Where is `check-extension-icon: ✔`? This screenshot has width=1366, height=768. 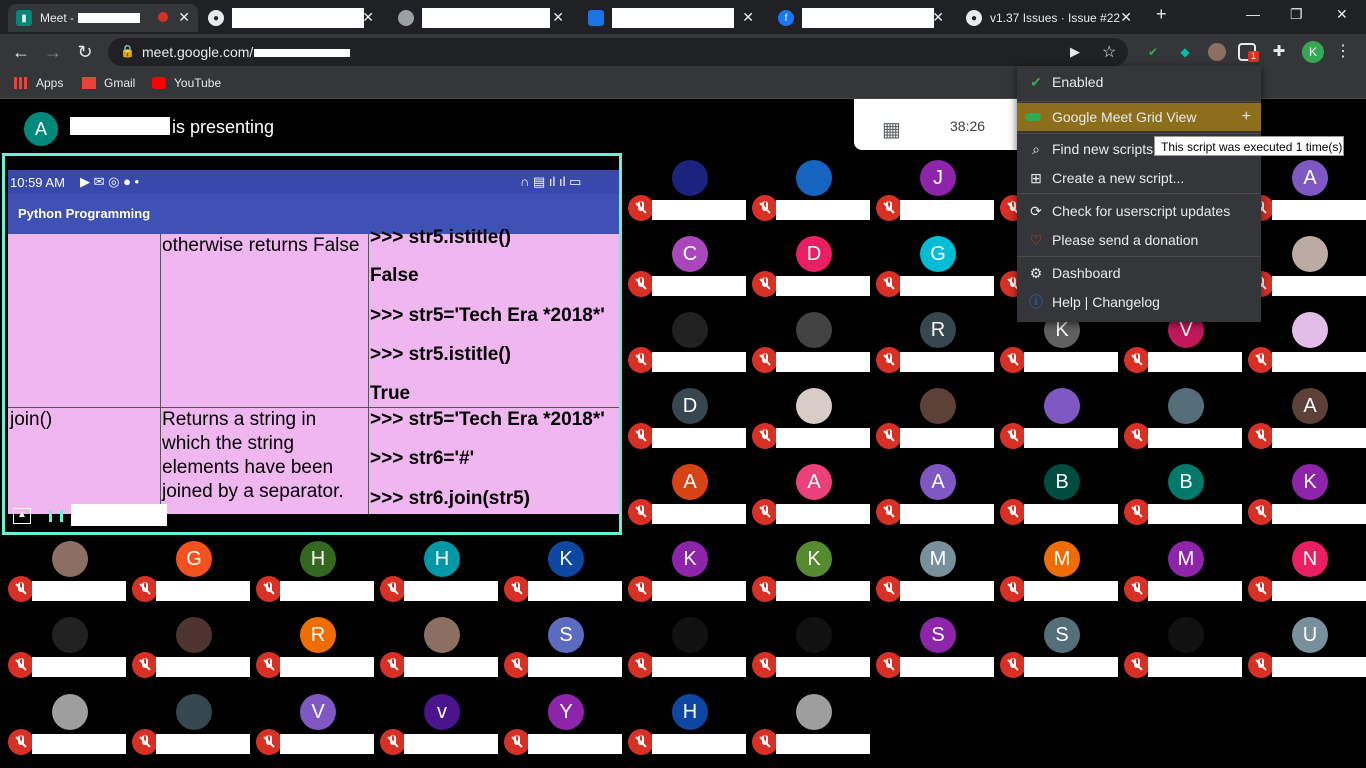
check-extension-icon: ✔ is located at coordinates (1153, 52).